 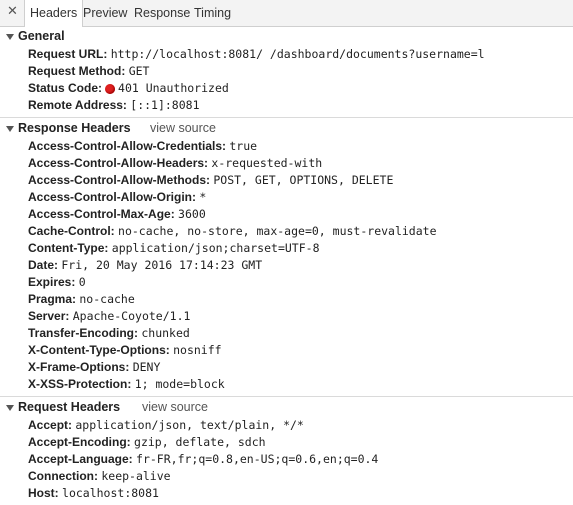 I want to click on section-request-headers-header: Request Headers view source, so click(x=286, y=407).